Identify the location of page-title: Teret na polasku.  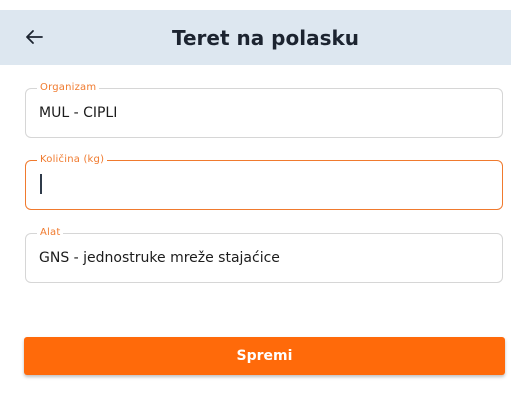
(265, 37).